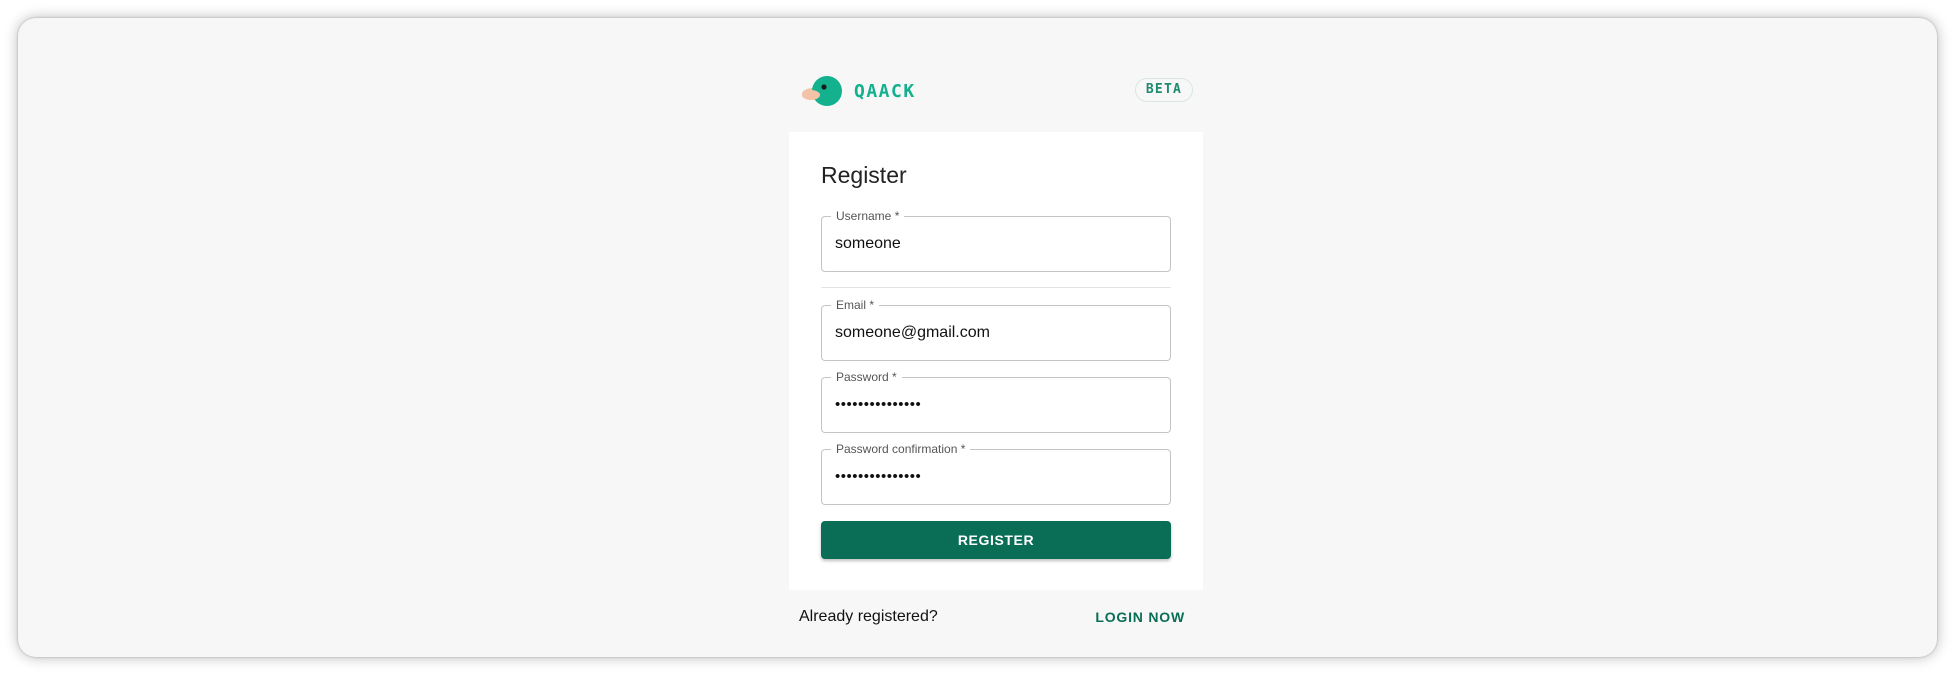 The width and height of the screenshot is (1955, 675). I want to click on password-field: Password *, so click(996, 401).